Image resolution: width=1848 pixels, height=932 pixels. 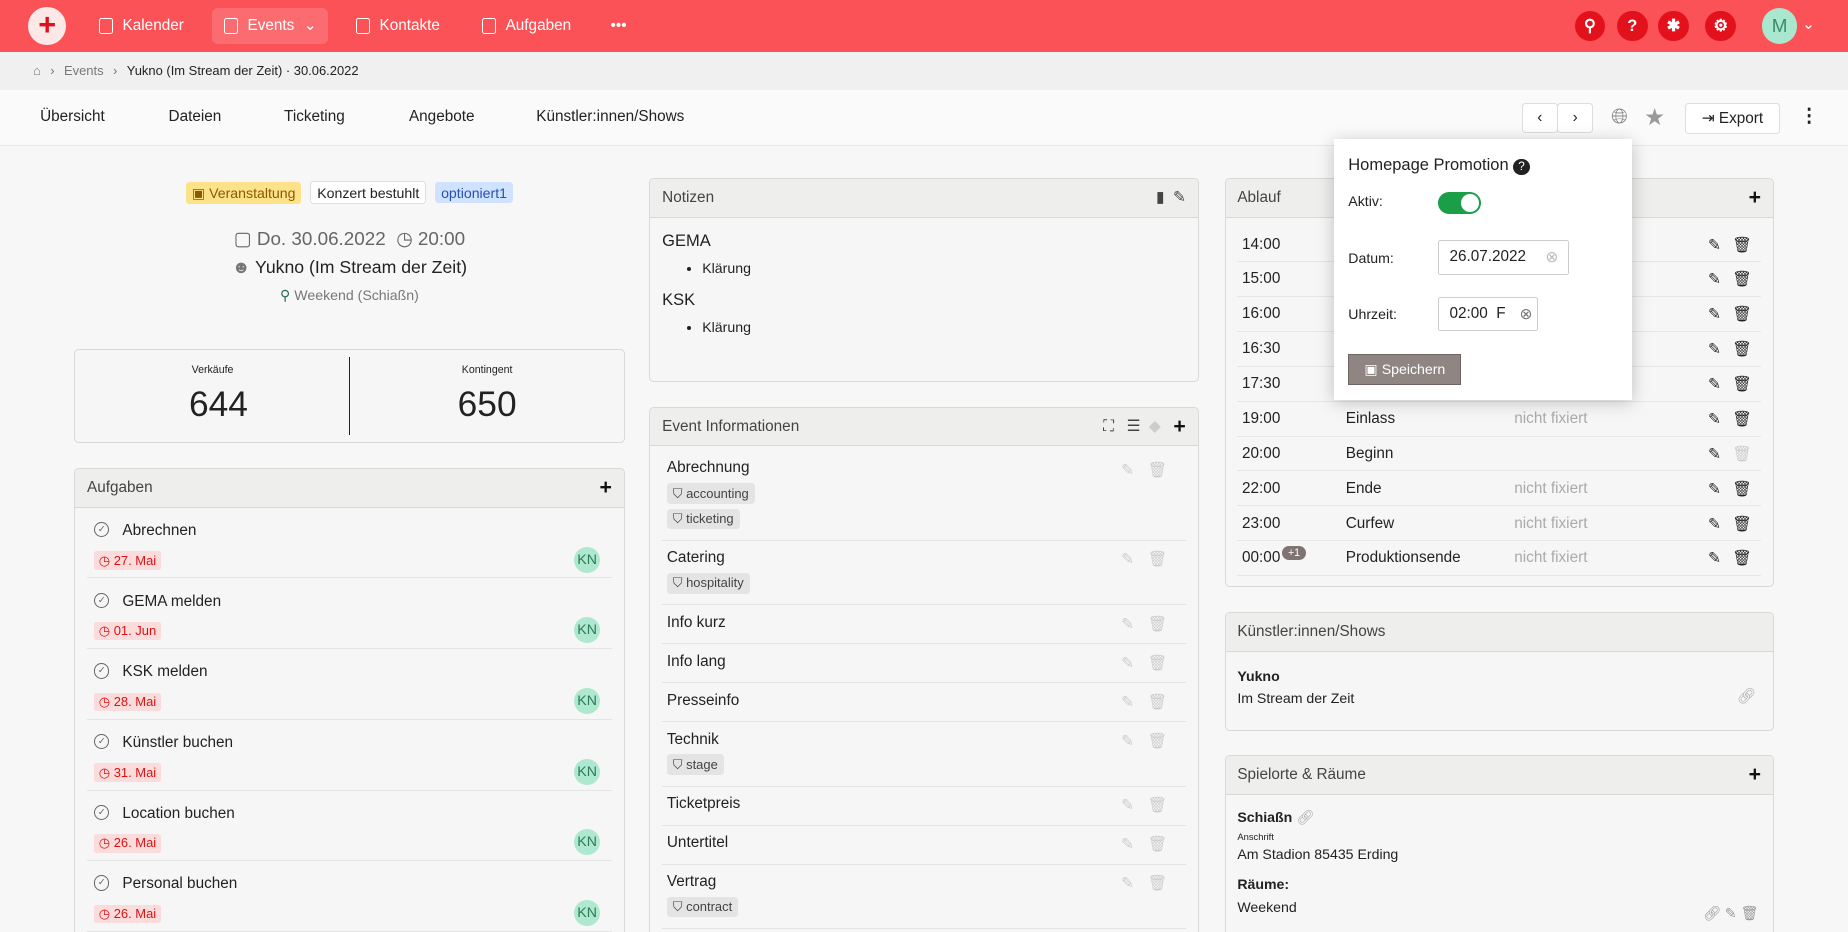 What do you see at coordinates (1179, 427) in the screenshot?
I see `add-info-icon: +` at bounding box center [1179, 427].